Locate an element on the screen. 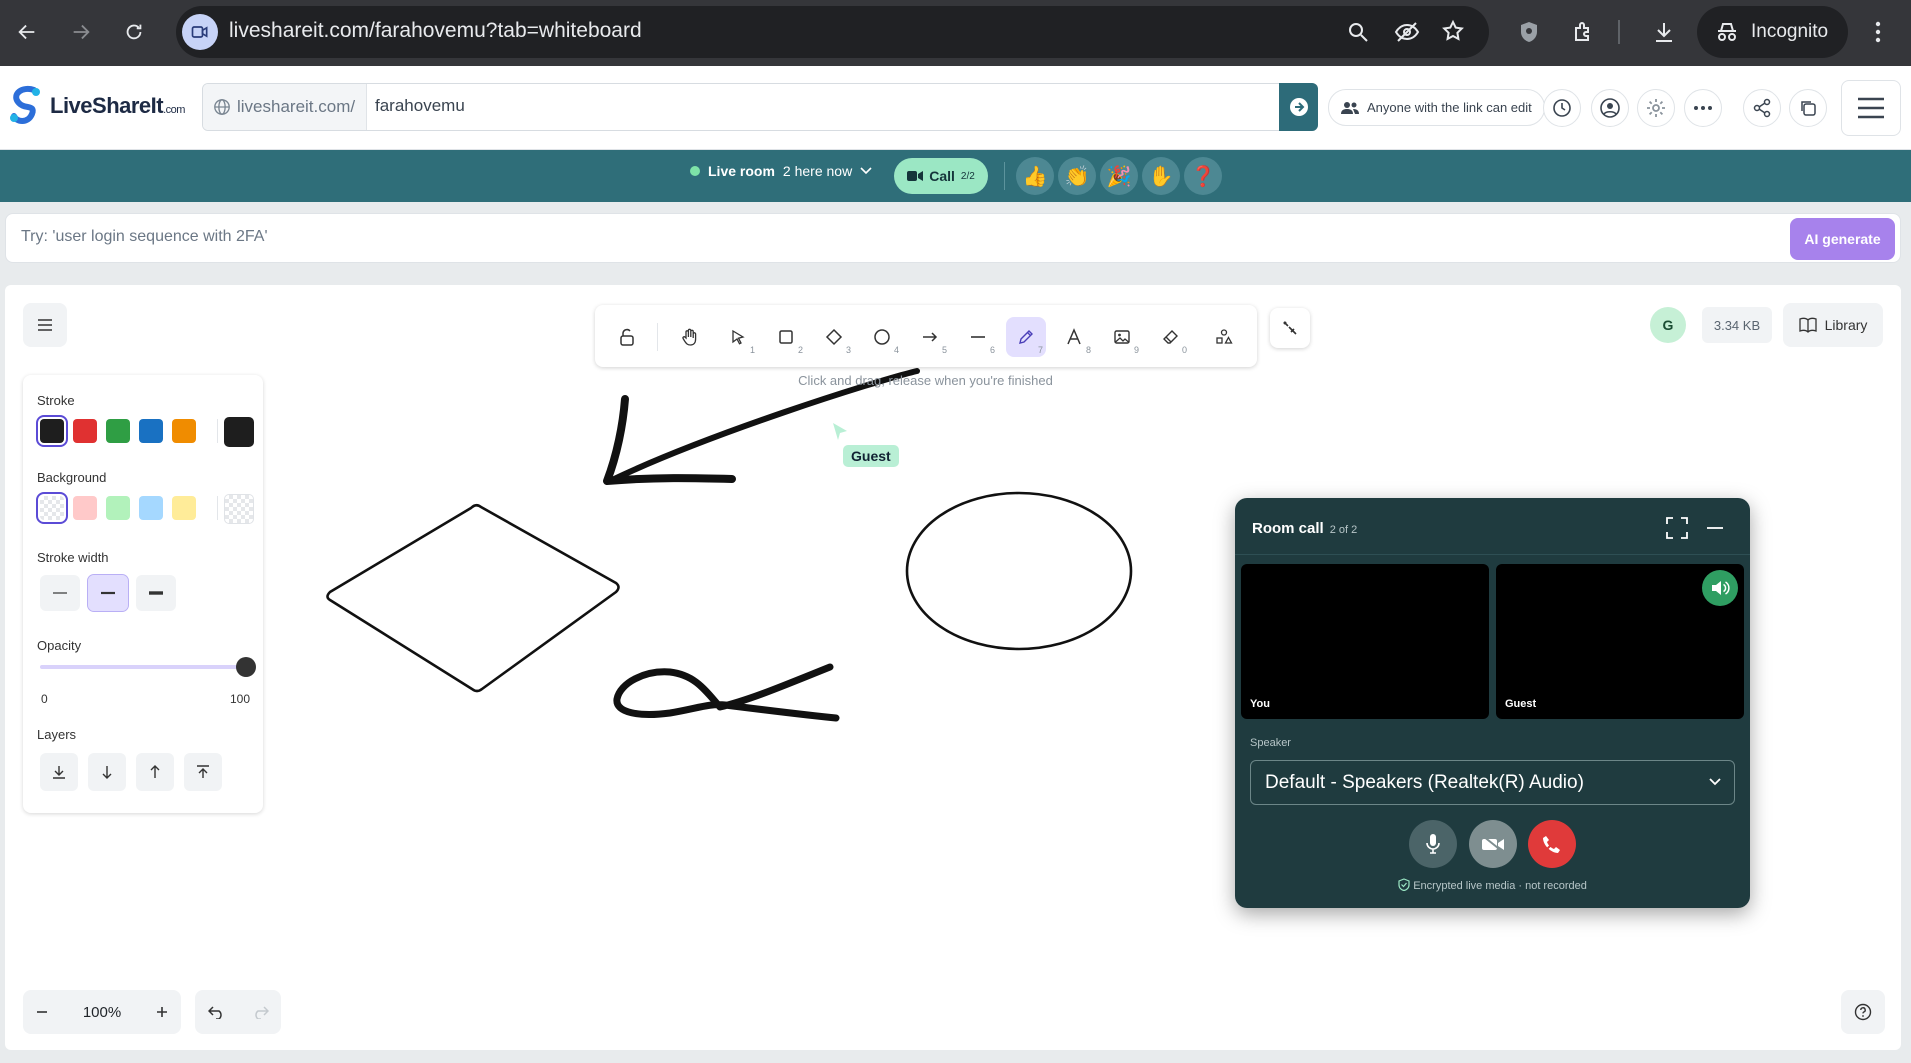 This screenshot has width=1911, height=1063. history-button is located at coordinates (1562, 108).